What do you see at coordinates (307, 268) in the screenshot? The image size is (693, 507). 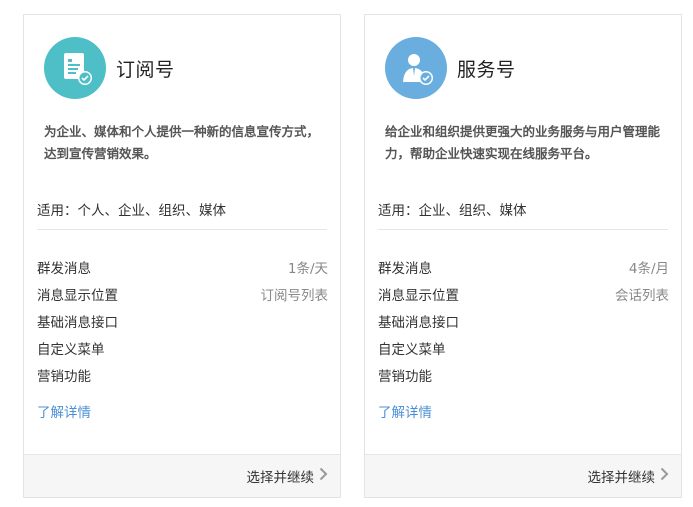 I see `feature-value: 1条/天` at bounding box center [307, 268].